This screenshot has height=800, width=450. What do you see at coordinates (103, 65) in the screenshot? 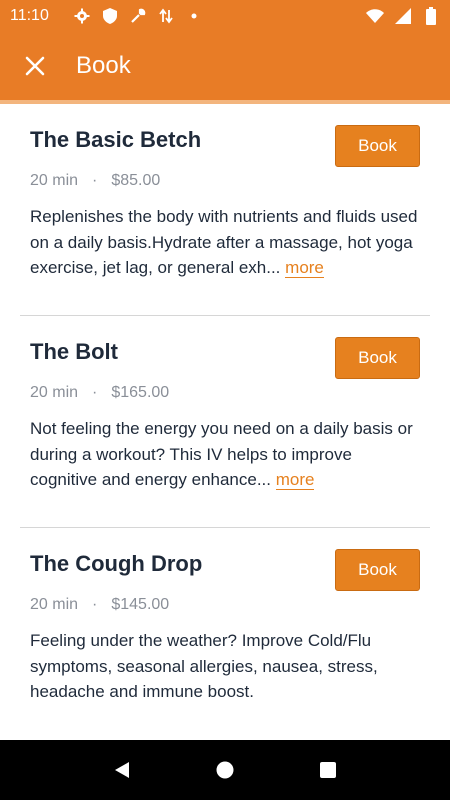
I see `page-title: Book` at bounding box center [103, 65].